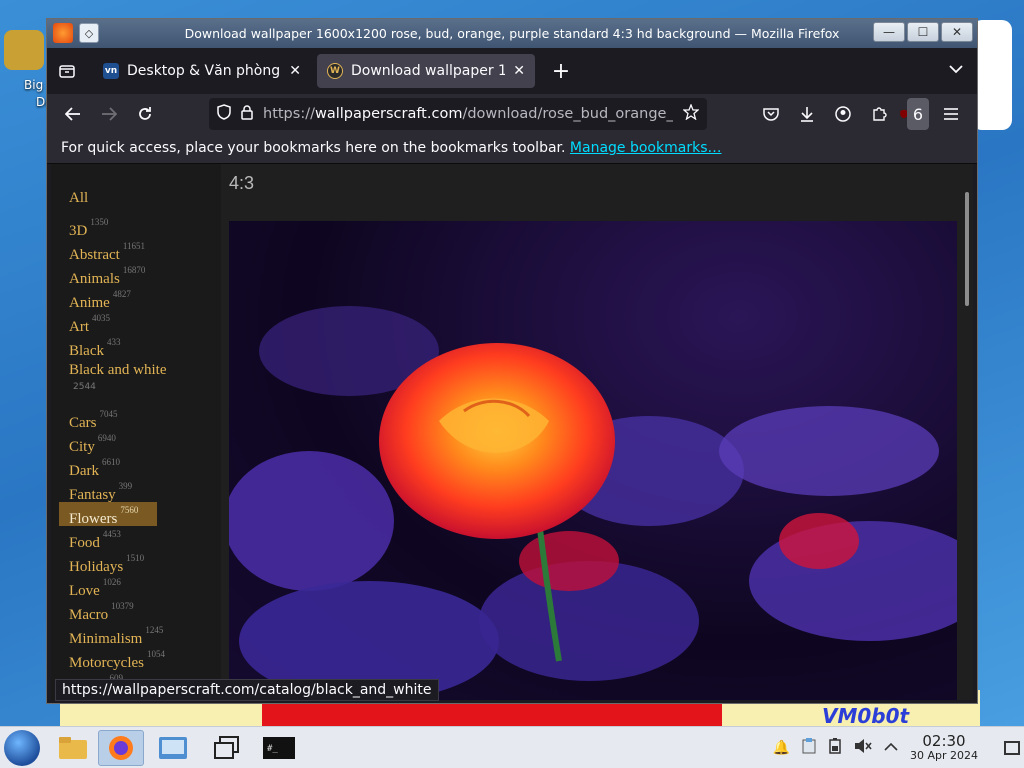 This screenshot has width=1024, height=768. I want to click on list-all-tabs-chevron-icon, so click(956, 70).